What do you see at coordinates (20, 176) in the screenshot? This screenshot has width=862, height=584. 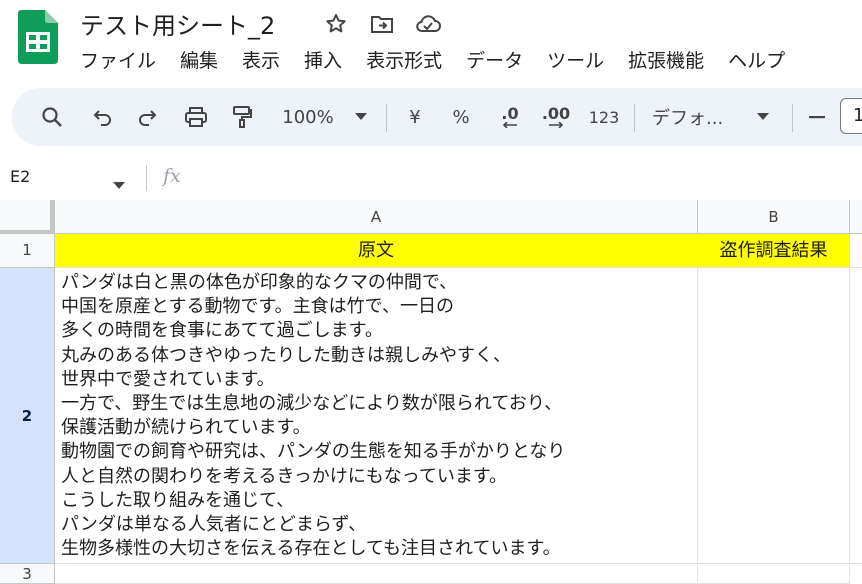 I see `name-box: E2` at bounding box center [20, 176].